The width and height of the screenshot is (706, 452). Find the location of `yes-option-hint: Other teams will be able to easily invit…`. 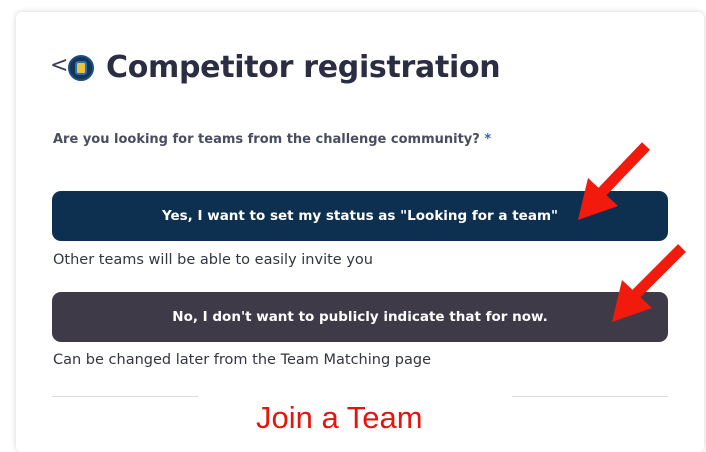

yes-option-hint: Other teams will be able to easily invit… is located at coordinates (213, 260).